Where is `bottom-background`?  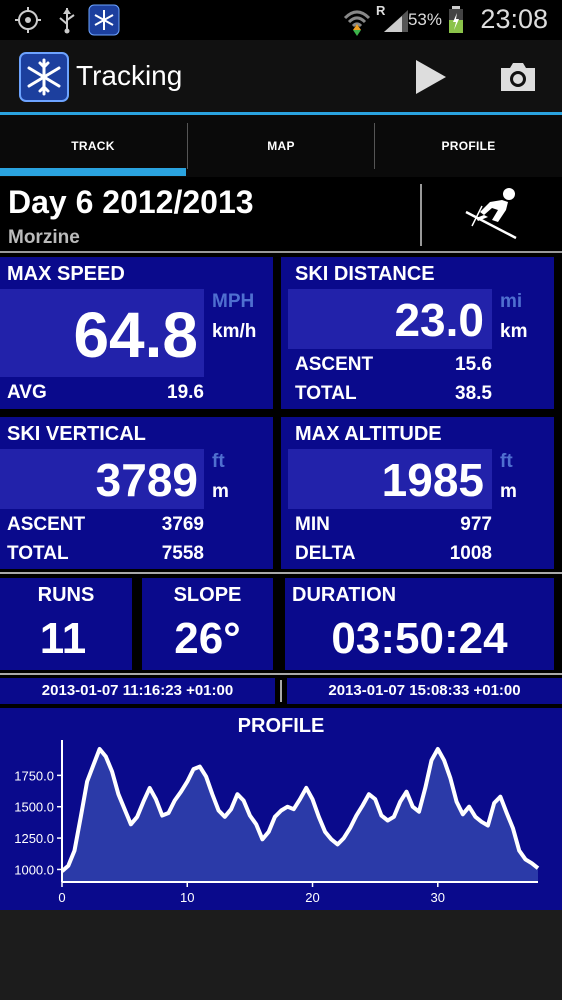
bottom-background is located at coordinates (281, 955).